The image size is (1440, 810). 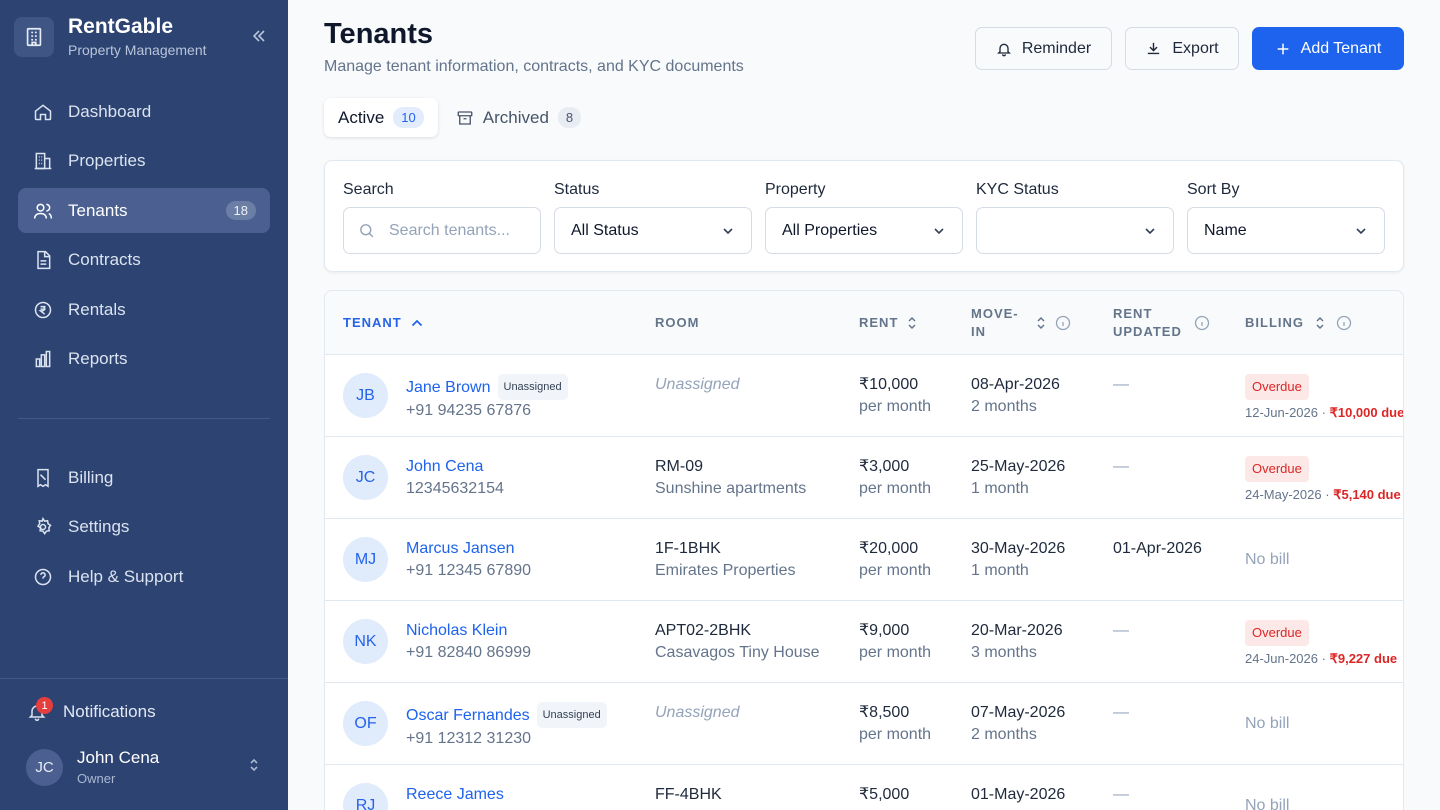 What do you see at coordinates (43, 310) in the screenshot?
I see `rupee-icon` at bounding box center [43, 310].